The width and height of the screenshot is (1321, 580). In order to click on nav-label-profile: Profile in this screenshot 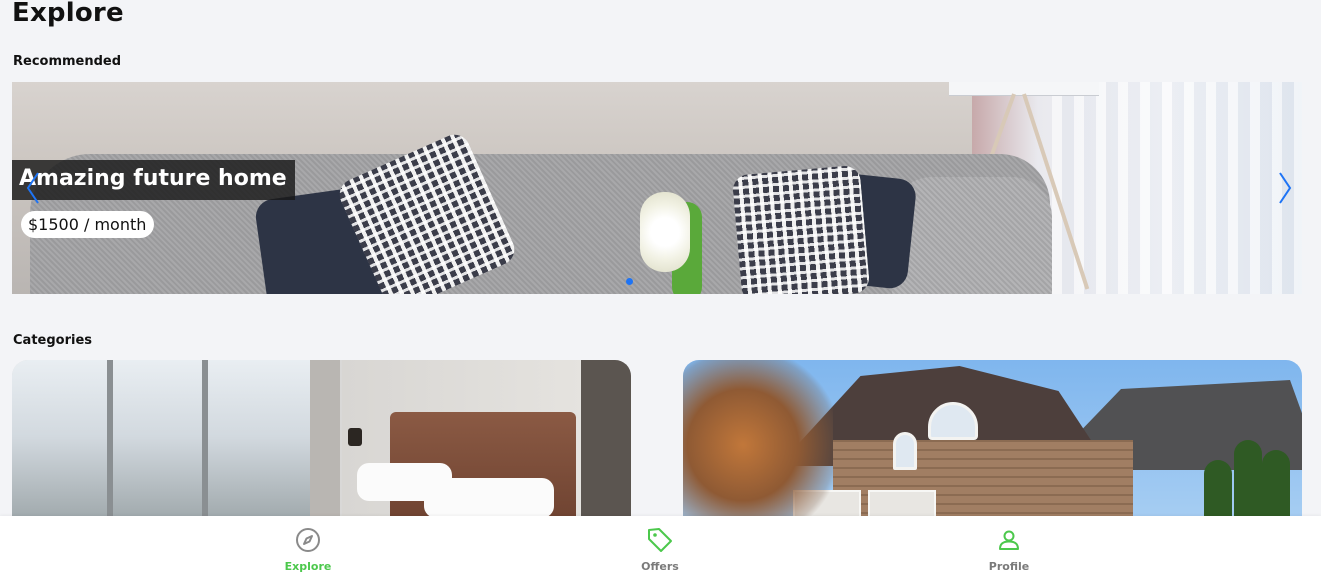, I will do `click(1009, 566)`.